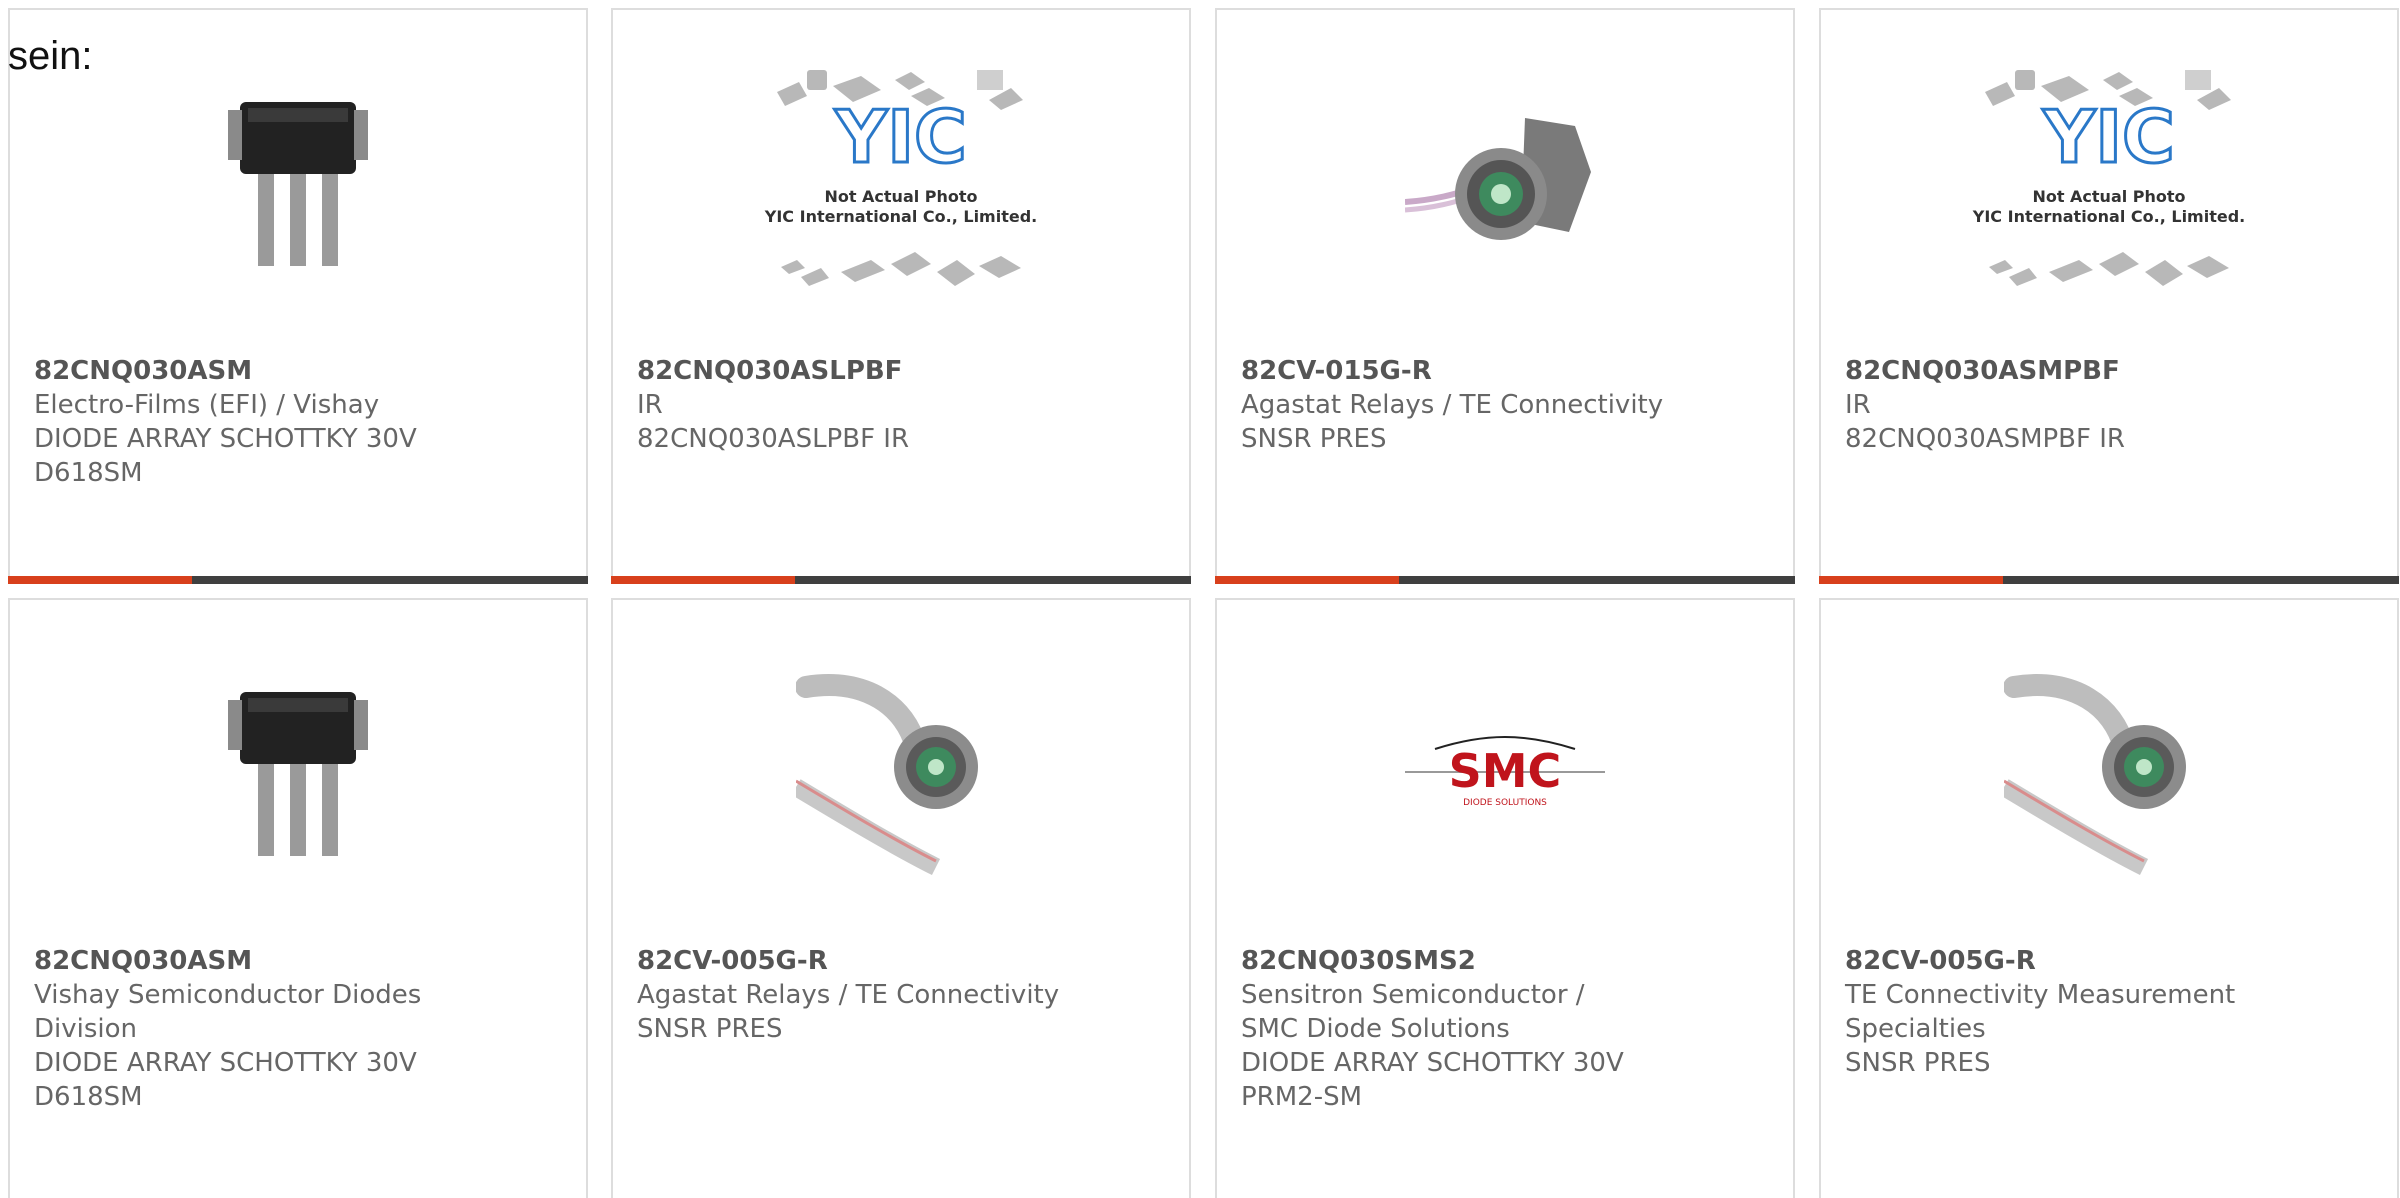  I want to click on smc-logo-subtext: DIODE SOLUTIONS, so click(1505, 803).